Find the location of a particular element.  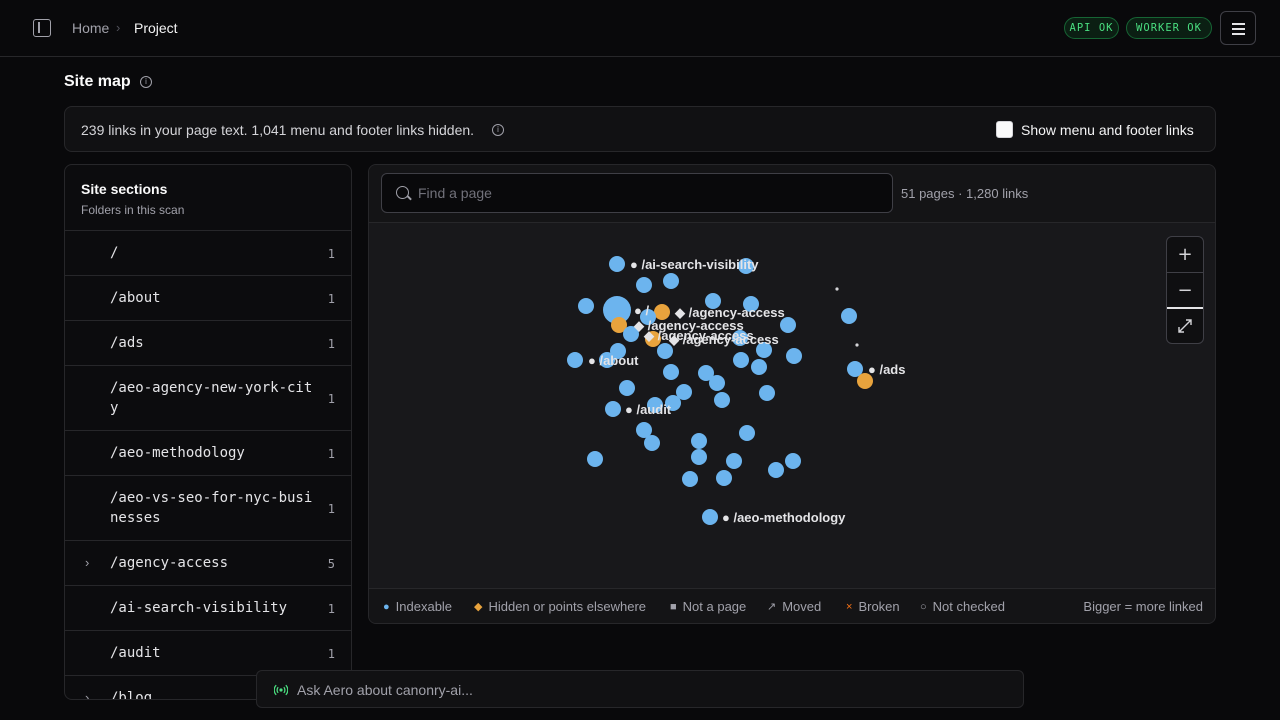

breadcrumb-home: Home is located at coordinates (90, 28).